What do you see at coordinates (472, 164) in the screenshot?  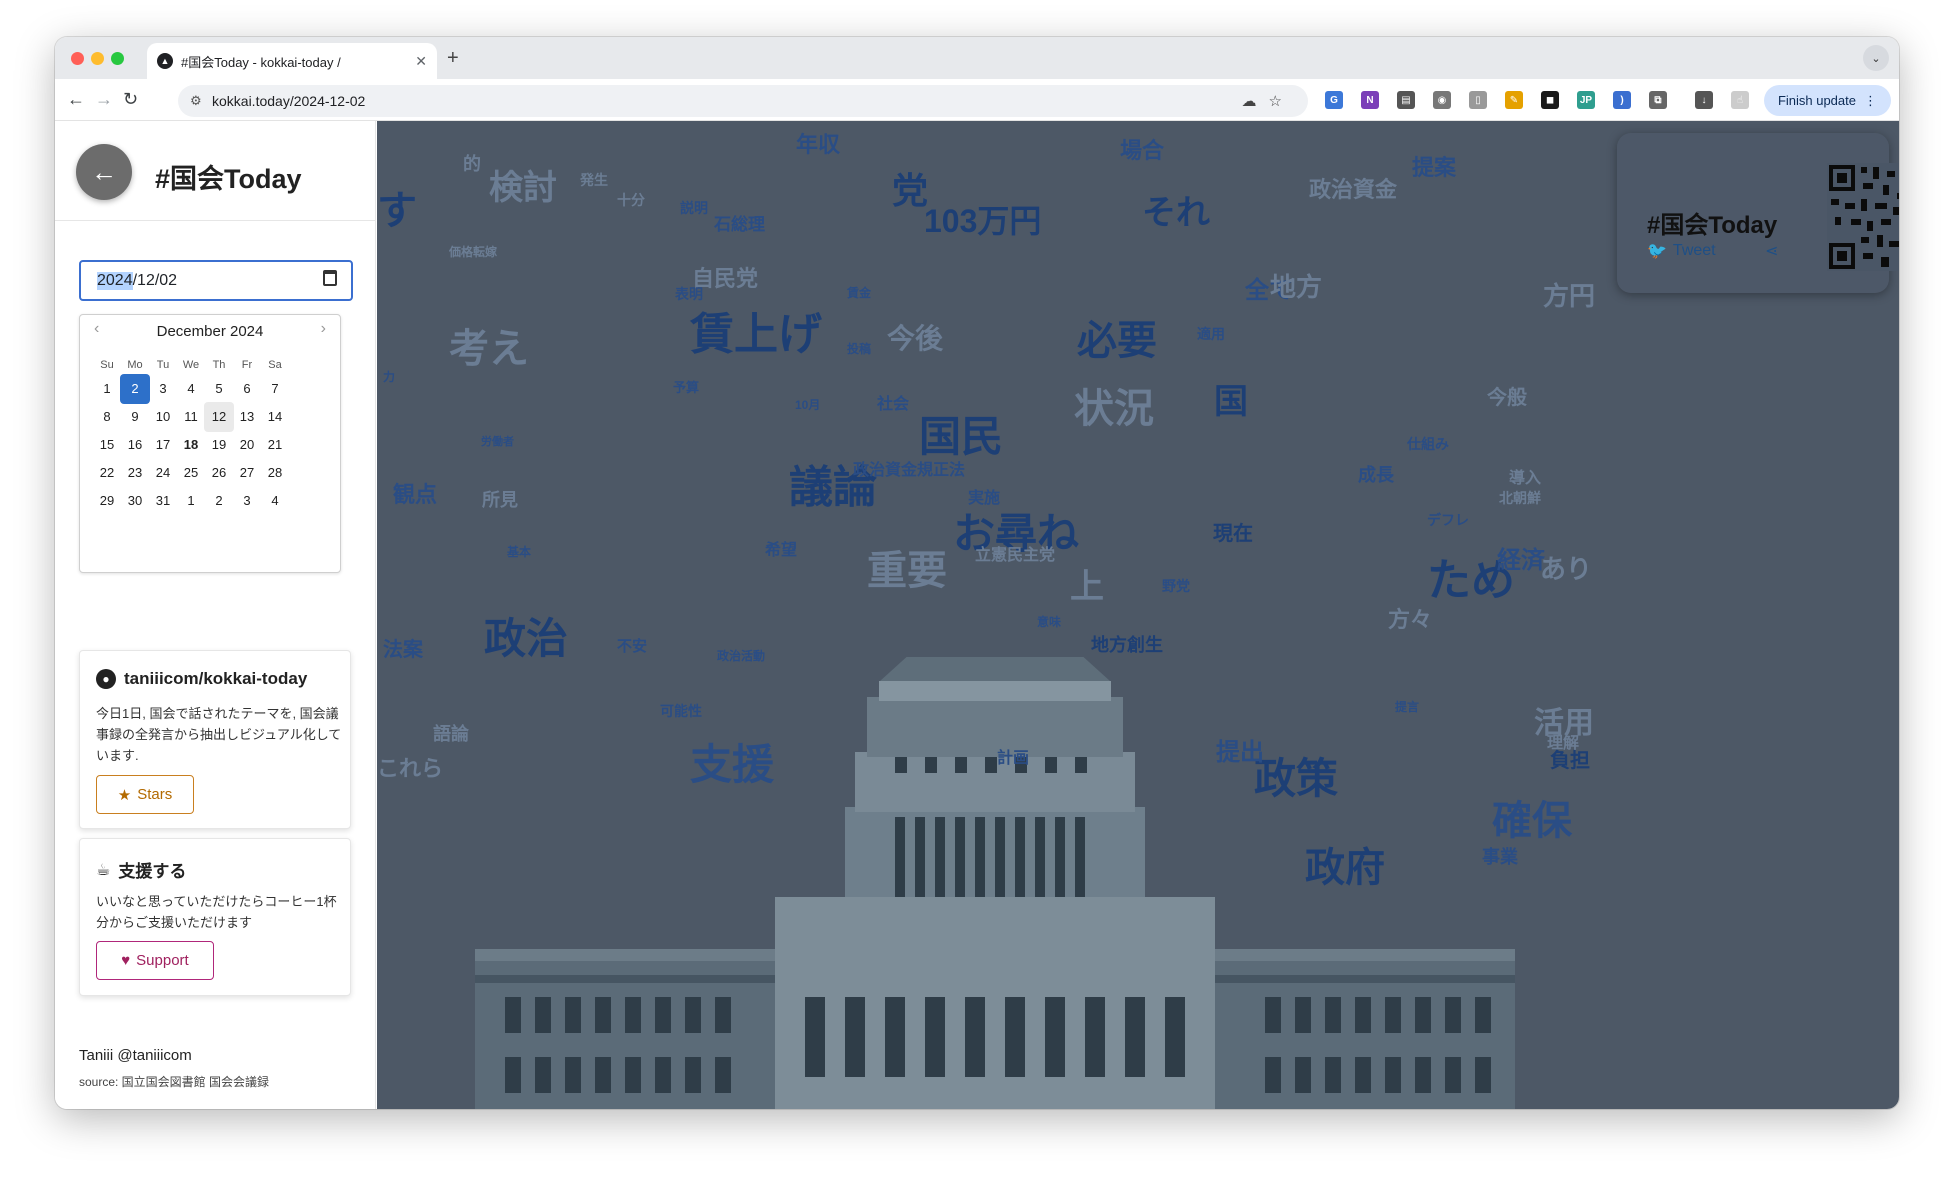 I see `cloud-word: 的` at bounding box center [472, 164].